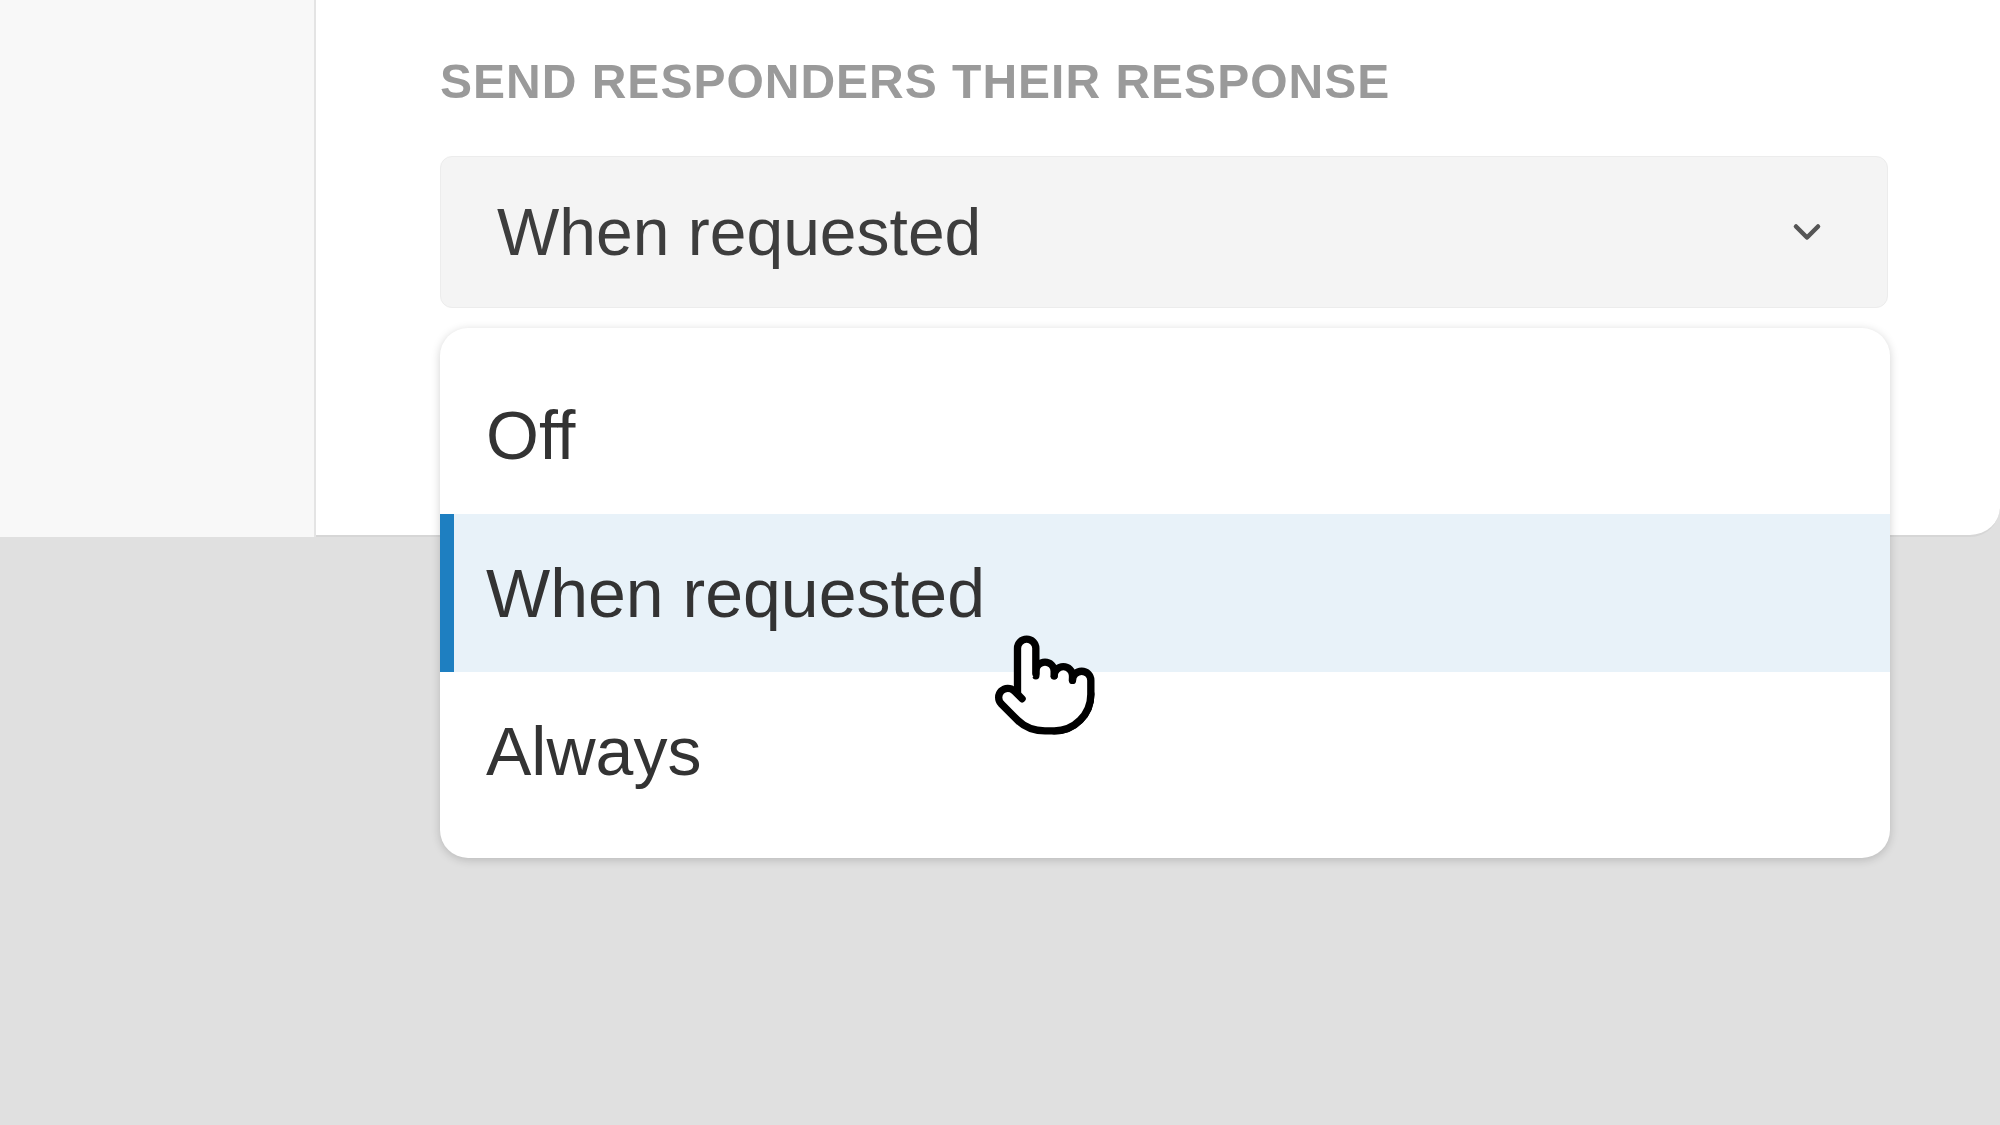 This screenshot has height=1125, width=2000. I want to click on select-value: When requested, so click(739, 232).